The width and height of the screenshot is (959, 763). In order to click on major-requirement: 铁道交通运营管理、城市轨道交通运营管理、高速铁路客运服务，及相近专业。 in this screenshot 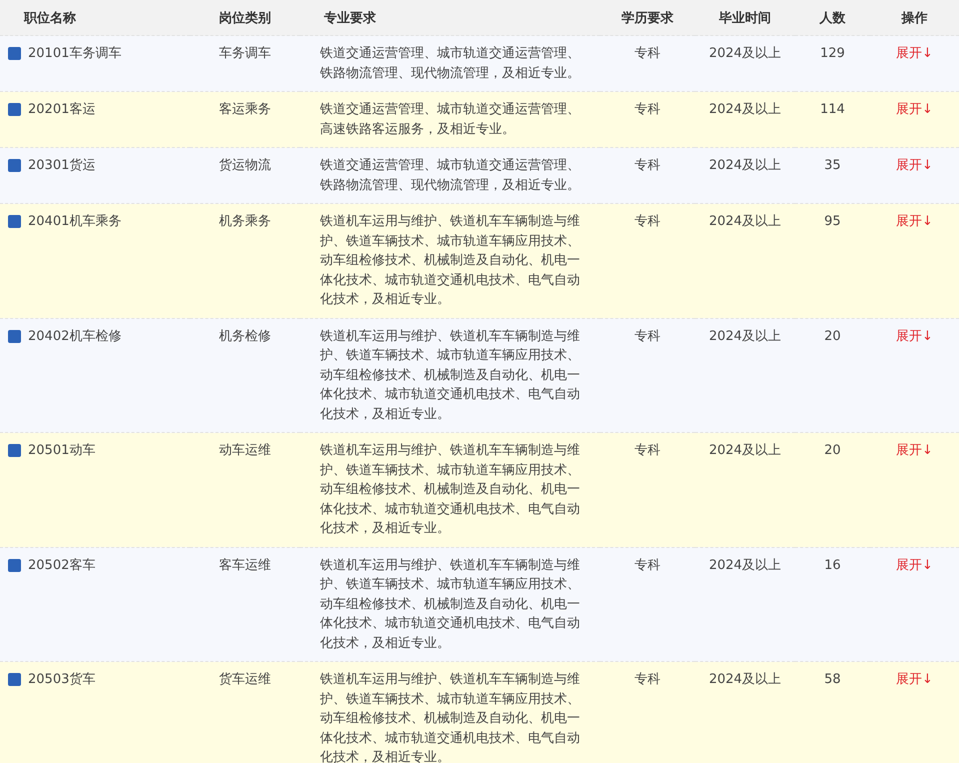, I will do `click(450, 119)`.